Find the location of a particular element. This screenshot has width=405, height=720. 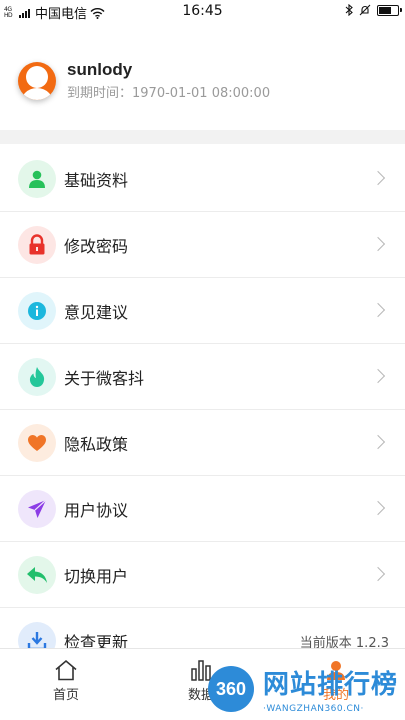

menu-label: 基础资料 is located at coordinates (96, 180).